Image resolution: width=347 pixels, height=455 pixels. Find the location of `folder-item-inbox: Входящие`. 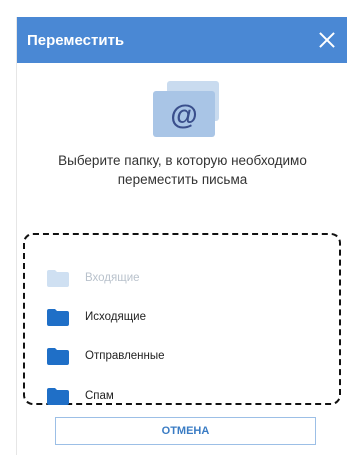

folder-item-inbox: Входящие is located at coordinates (93, 278).